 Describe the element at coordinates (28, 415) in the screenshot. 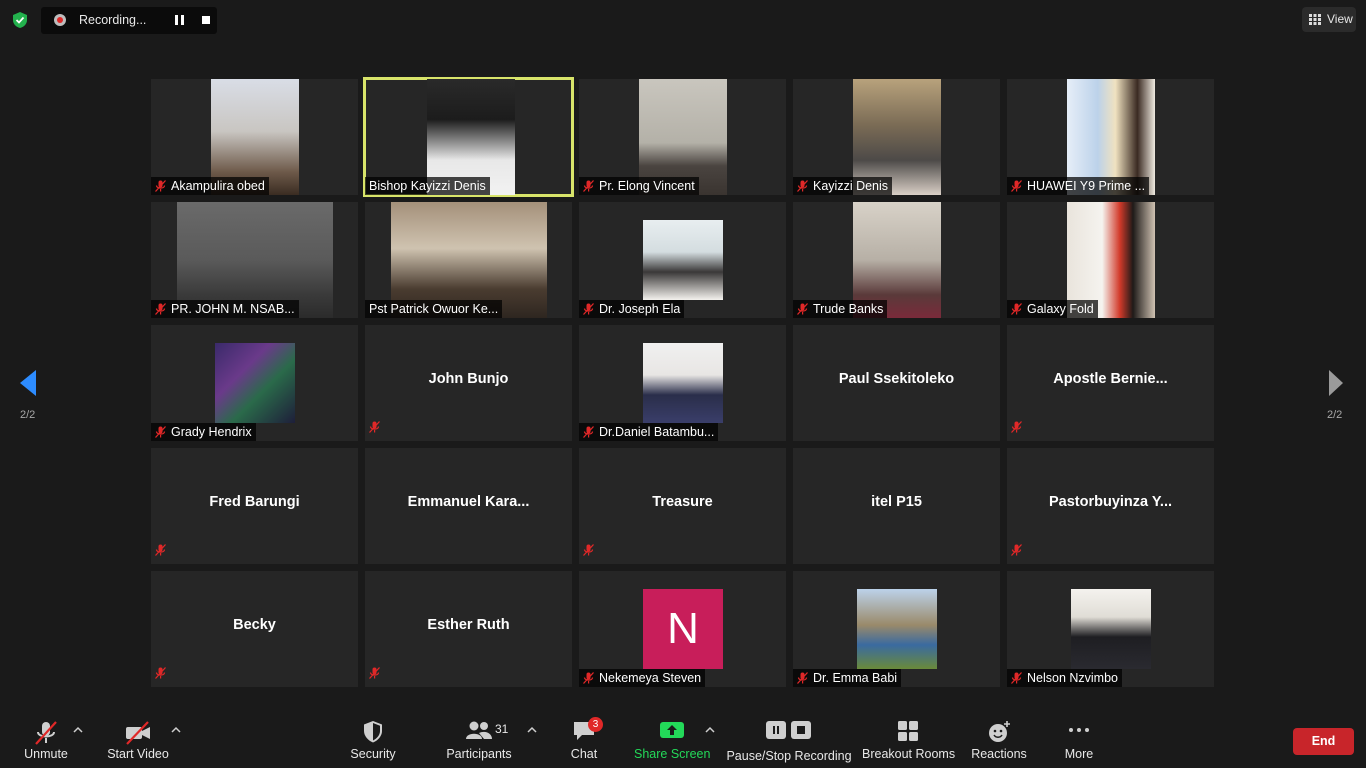

I see `page-indicator-left: 2/2` at that location.